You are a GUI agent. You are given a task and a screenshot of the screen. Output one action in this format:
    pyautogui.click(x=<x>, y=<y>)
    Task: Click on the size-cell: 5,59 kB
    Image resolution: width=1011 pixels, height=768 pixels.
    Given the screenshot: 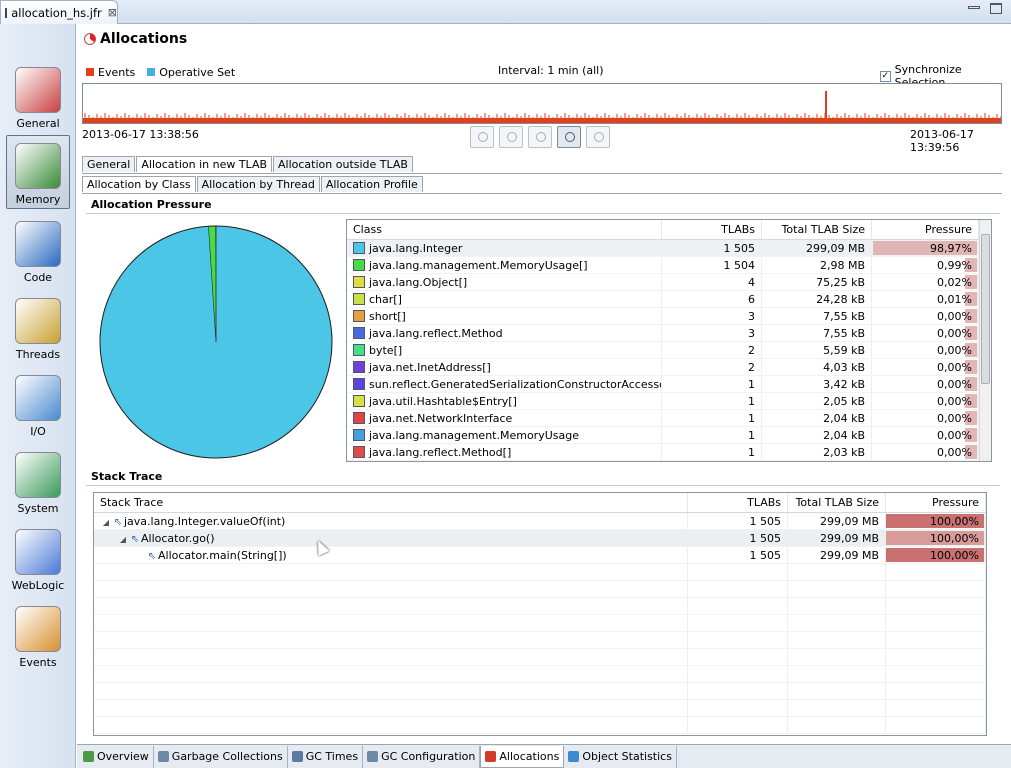 What is the action you would take?
    pyautogui.click(x=817, y=350)
    